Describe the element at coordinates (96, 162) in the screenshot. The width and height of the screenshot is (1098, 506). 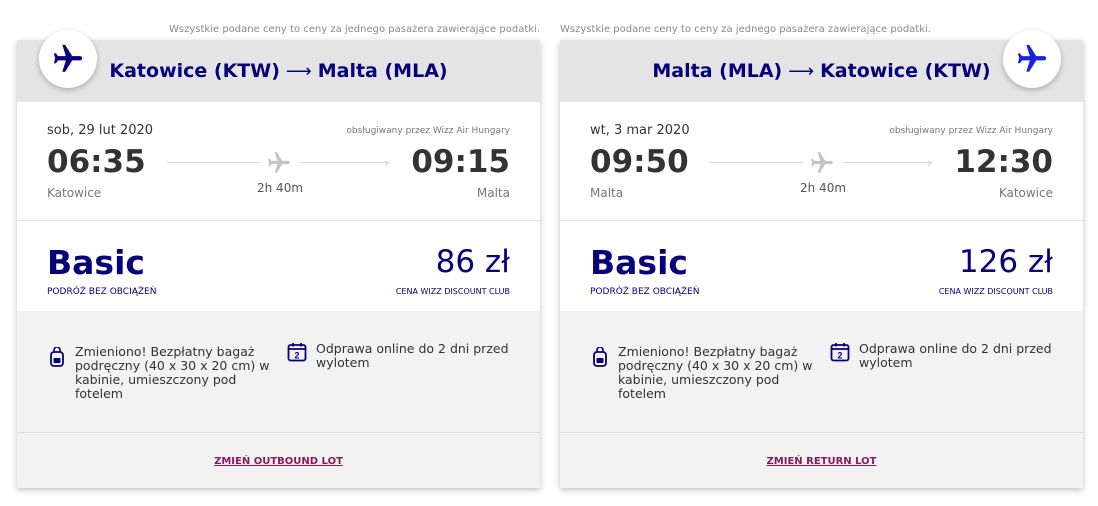
I see `departure-time: 06:35` at that location.